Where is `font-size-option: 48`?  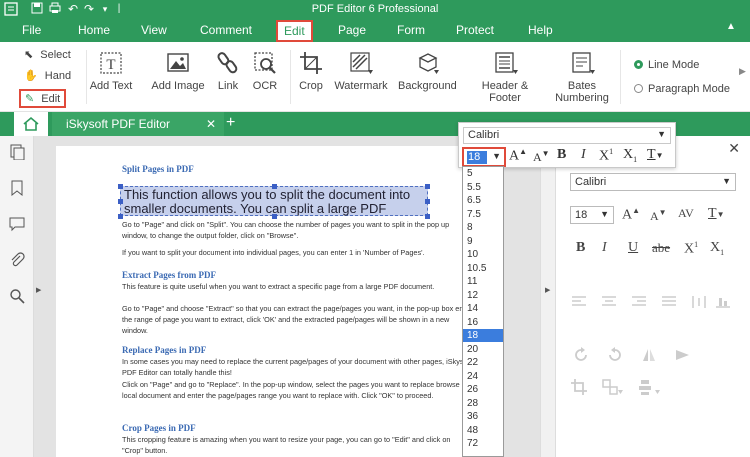
font-size-option: 48 is located at coordinates (483, 430).